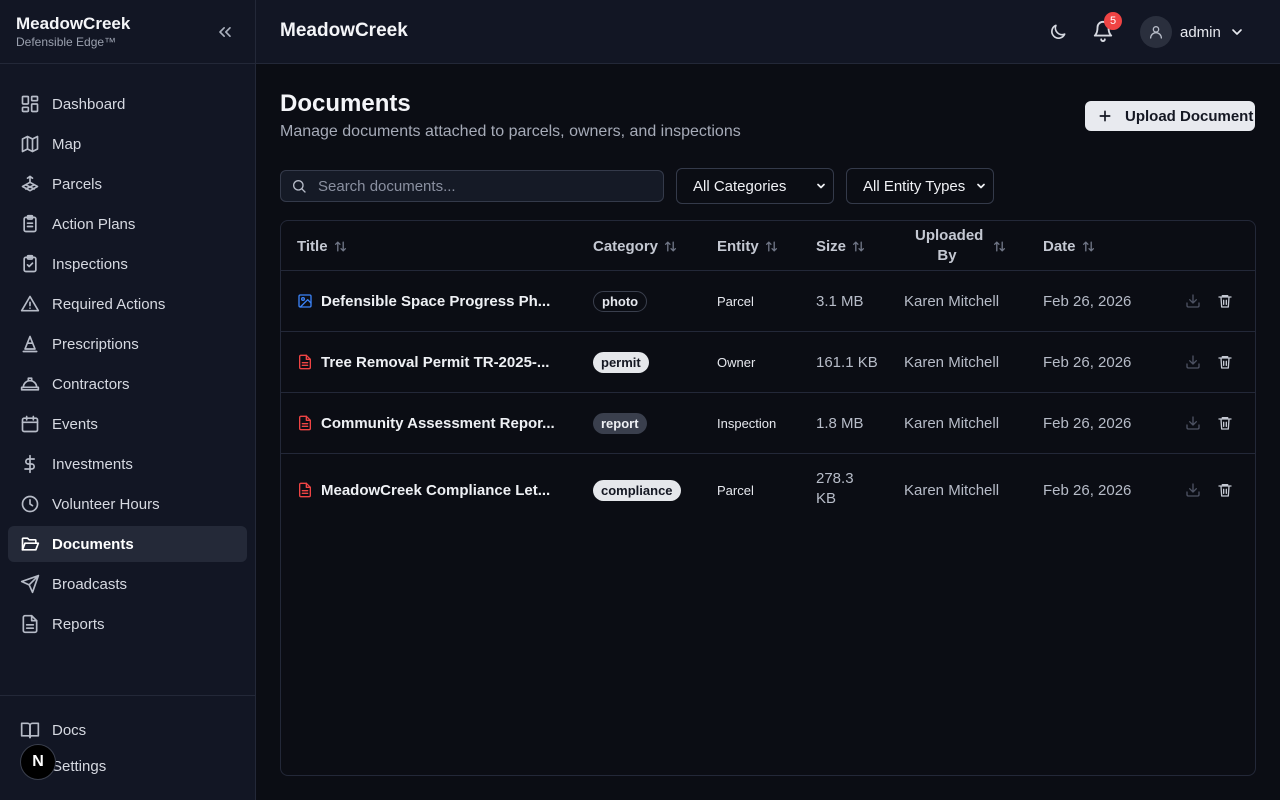 The height and width of the screenshot is (800, 1280). I want to click on sidebar-item-volunteer-hours: Volunteer Hours, so click(127, 504).